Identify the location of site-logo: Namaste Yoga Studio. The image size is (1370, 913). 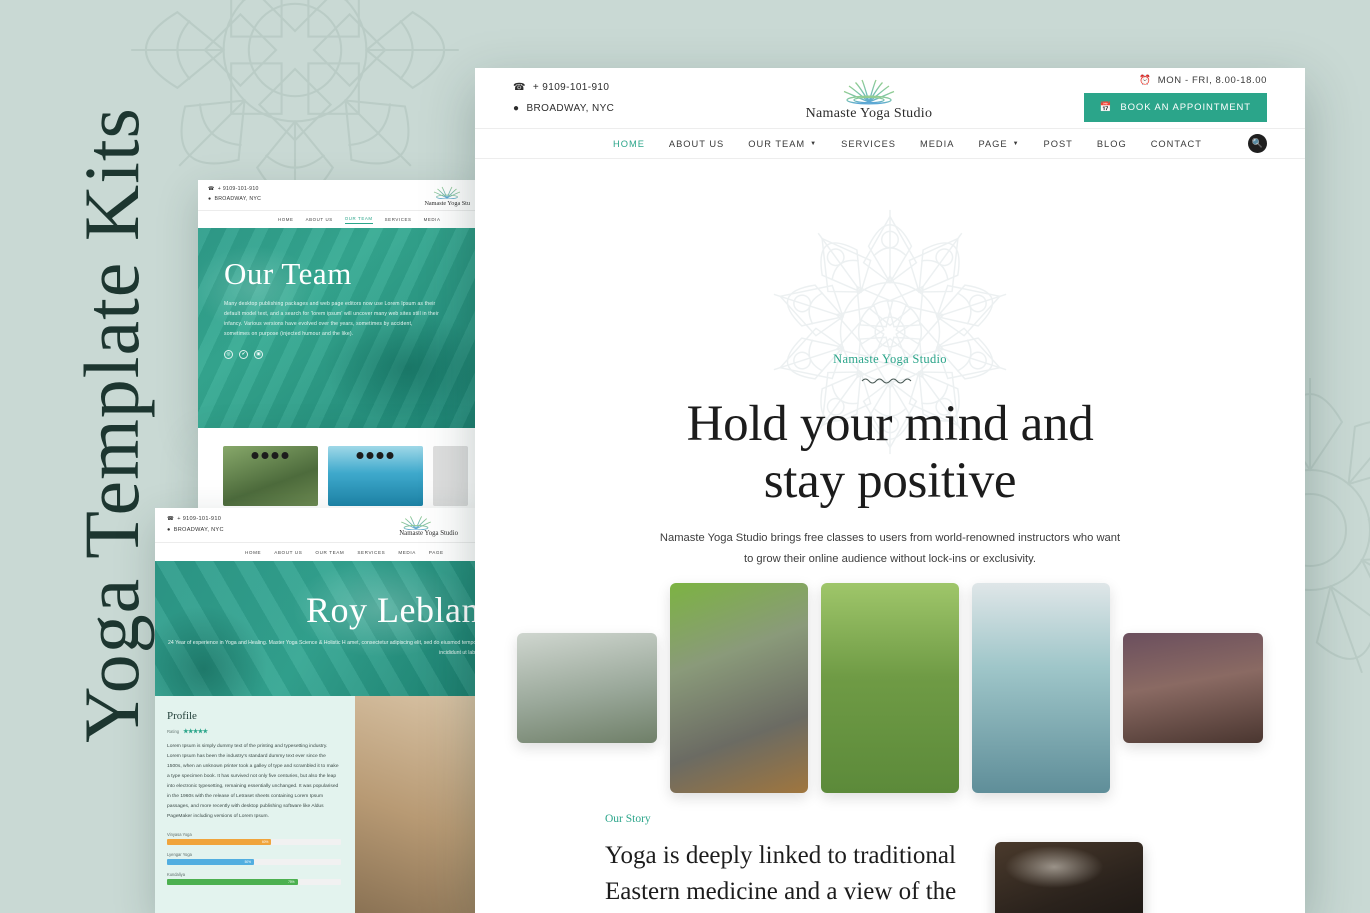
(869, 98).